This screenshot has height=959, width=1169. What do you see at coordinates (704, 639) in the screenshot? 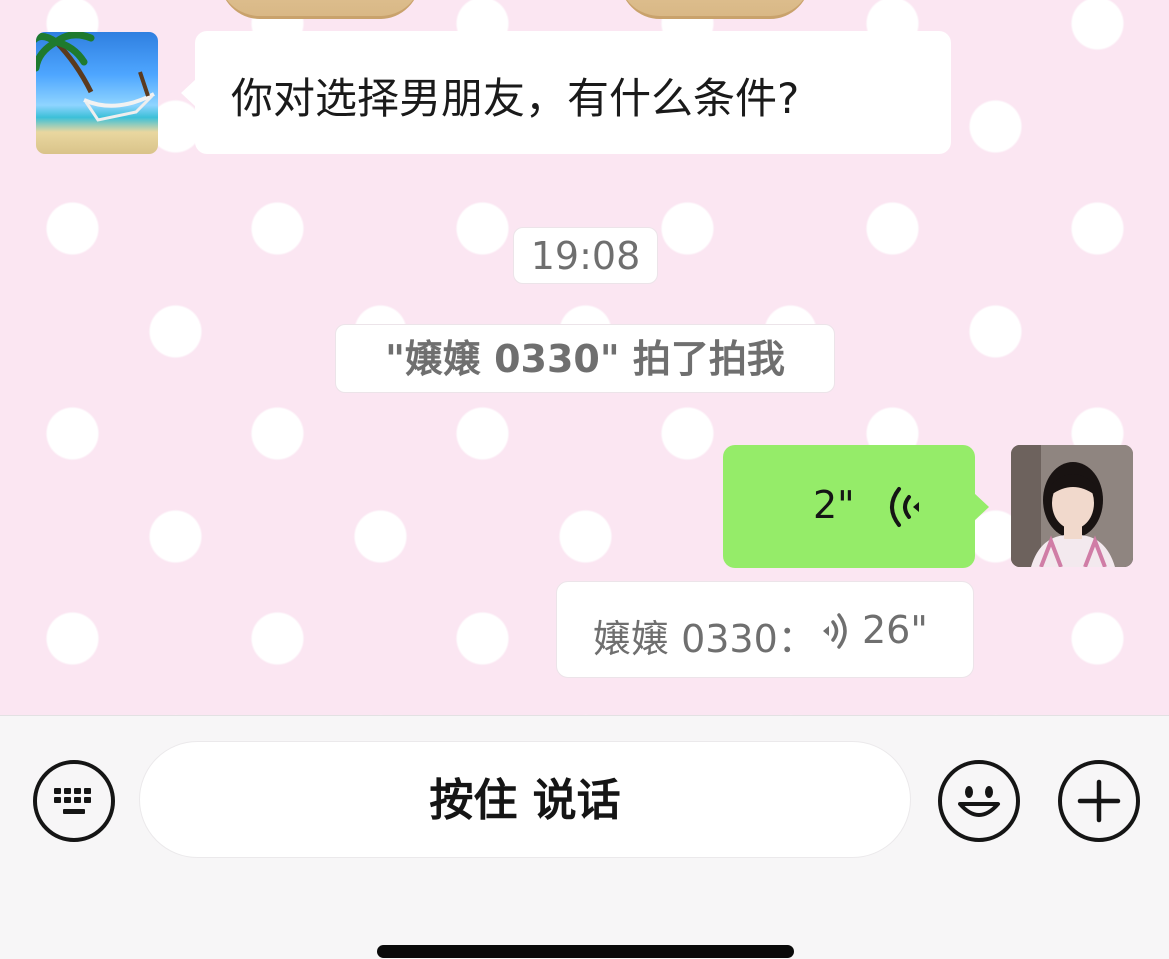
I see `transcript-sender: 嬢嬢 0330：` at bounding box center [704, 639].